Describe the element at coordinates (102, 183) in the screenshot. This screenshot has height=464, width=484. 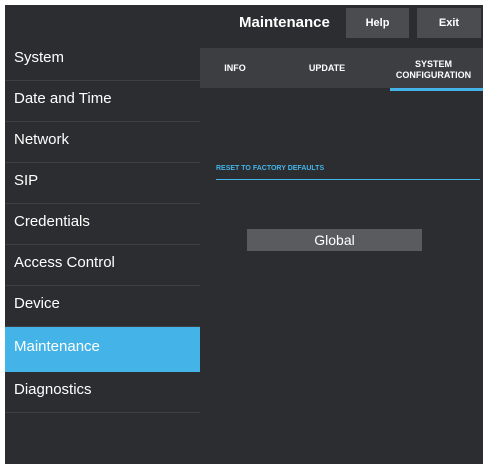
I see `sidebar-item-sip: SIP` at that location.